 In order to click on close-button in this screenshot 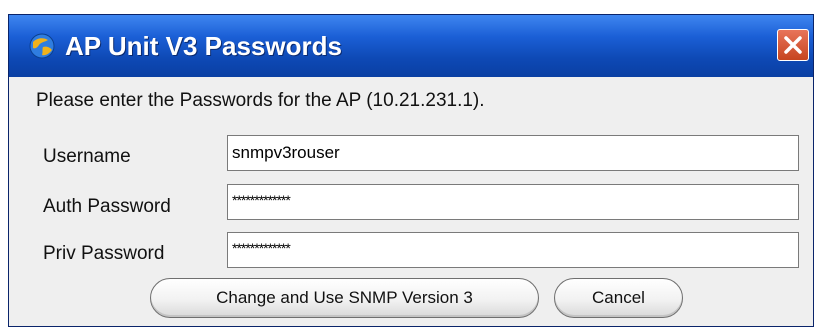, I will do `click(793, 45)`.